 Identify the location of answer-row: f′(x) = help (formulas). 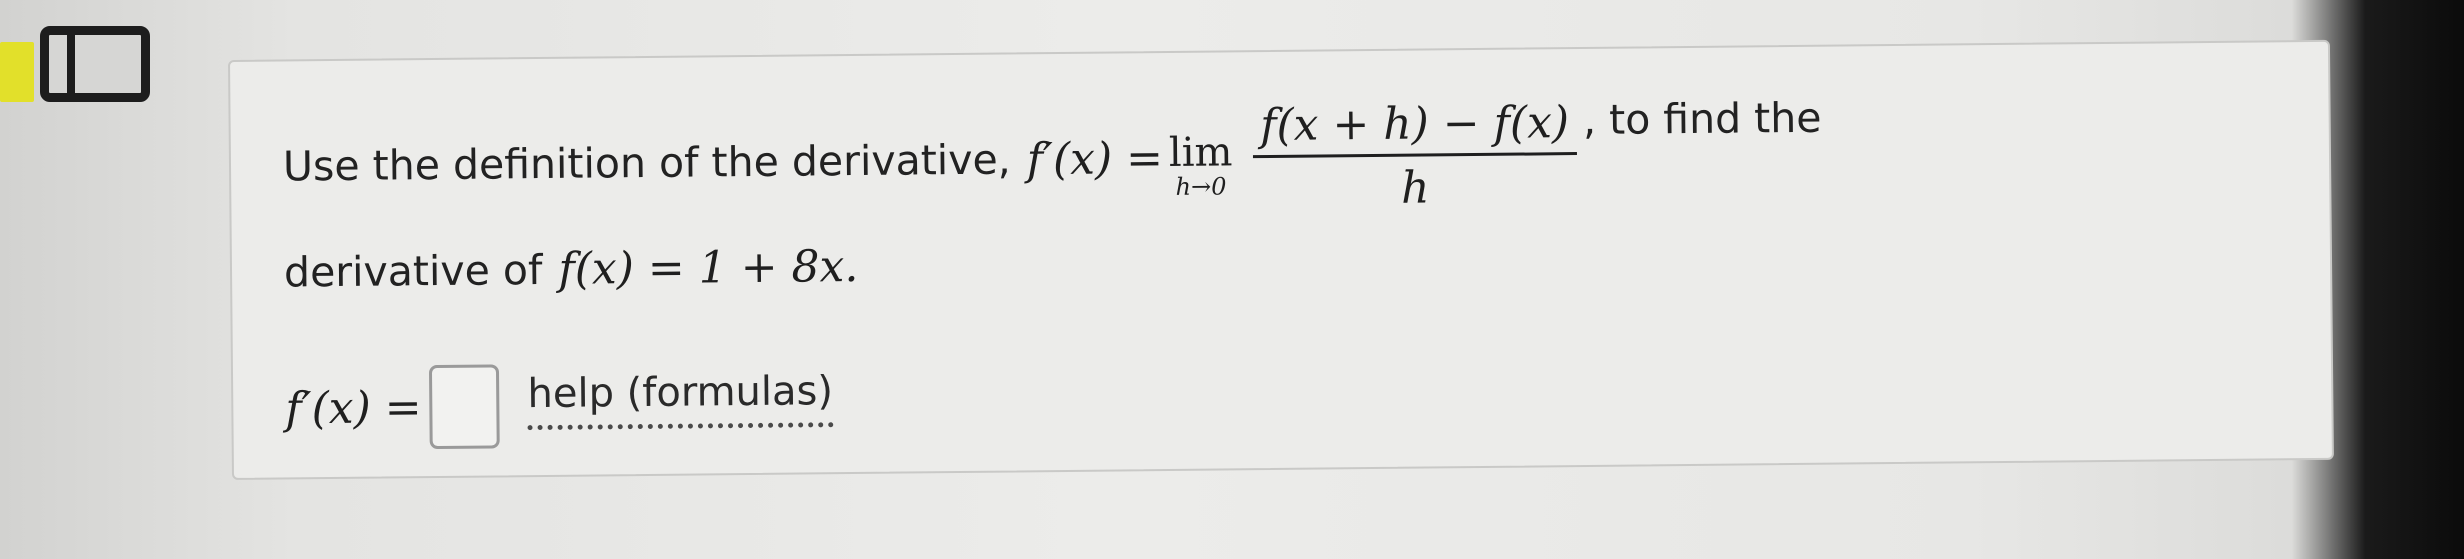
(559, 405).